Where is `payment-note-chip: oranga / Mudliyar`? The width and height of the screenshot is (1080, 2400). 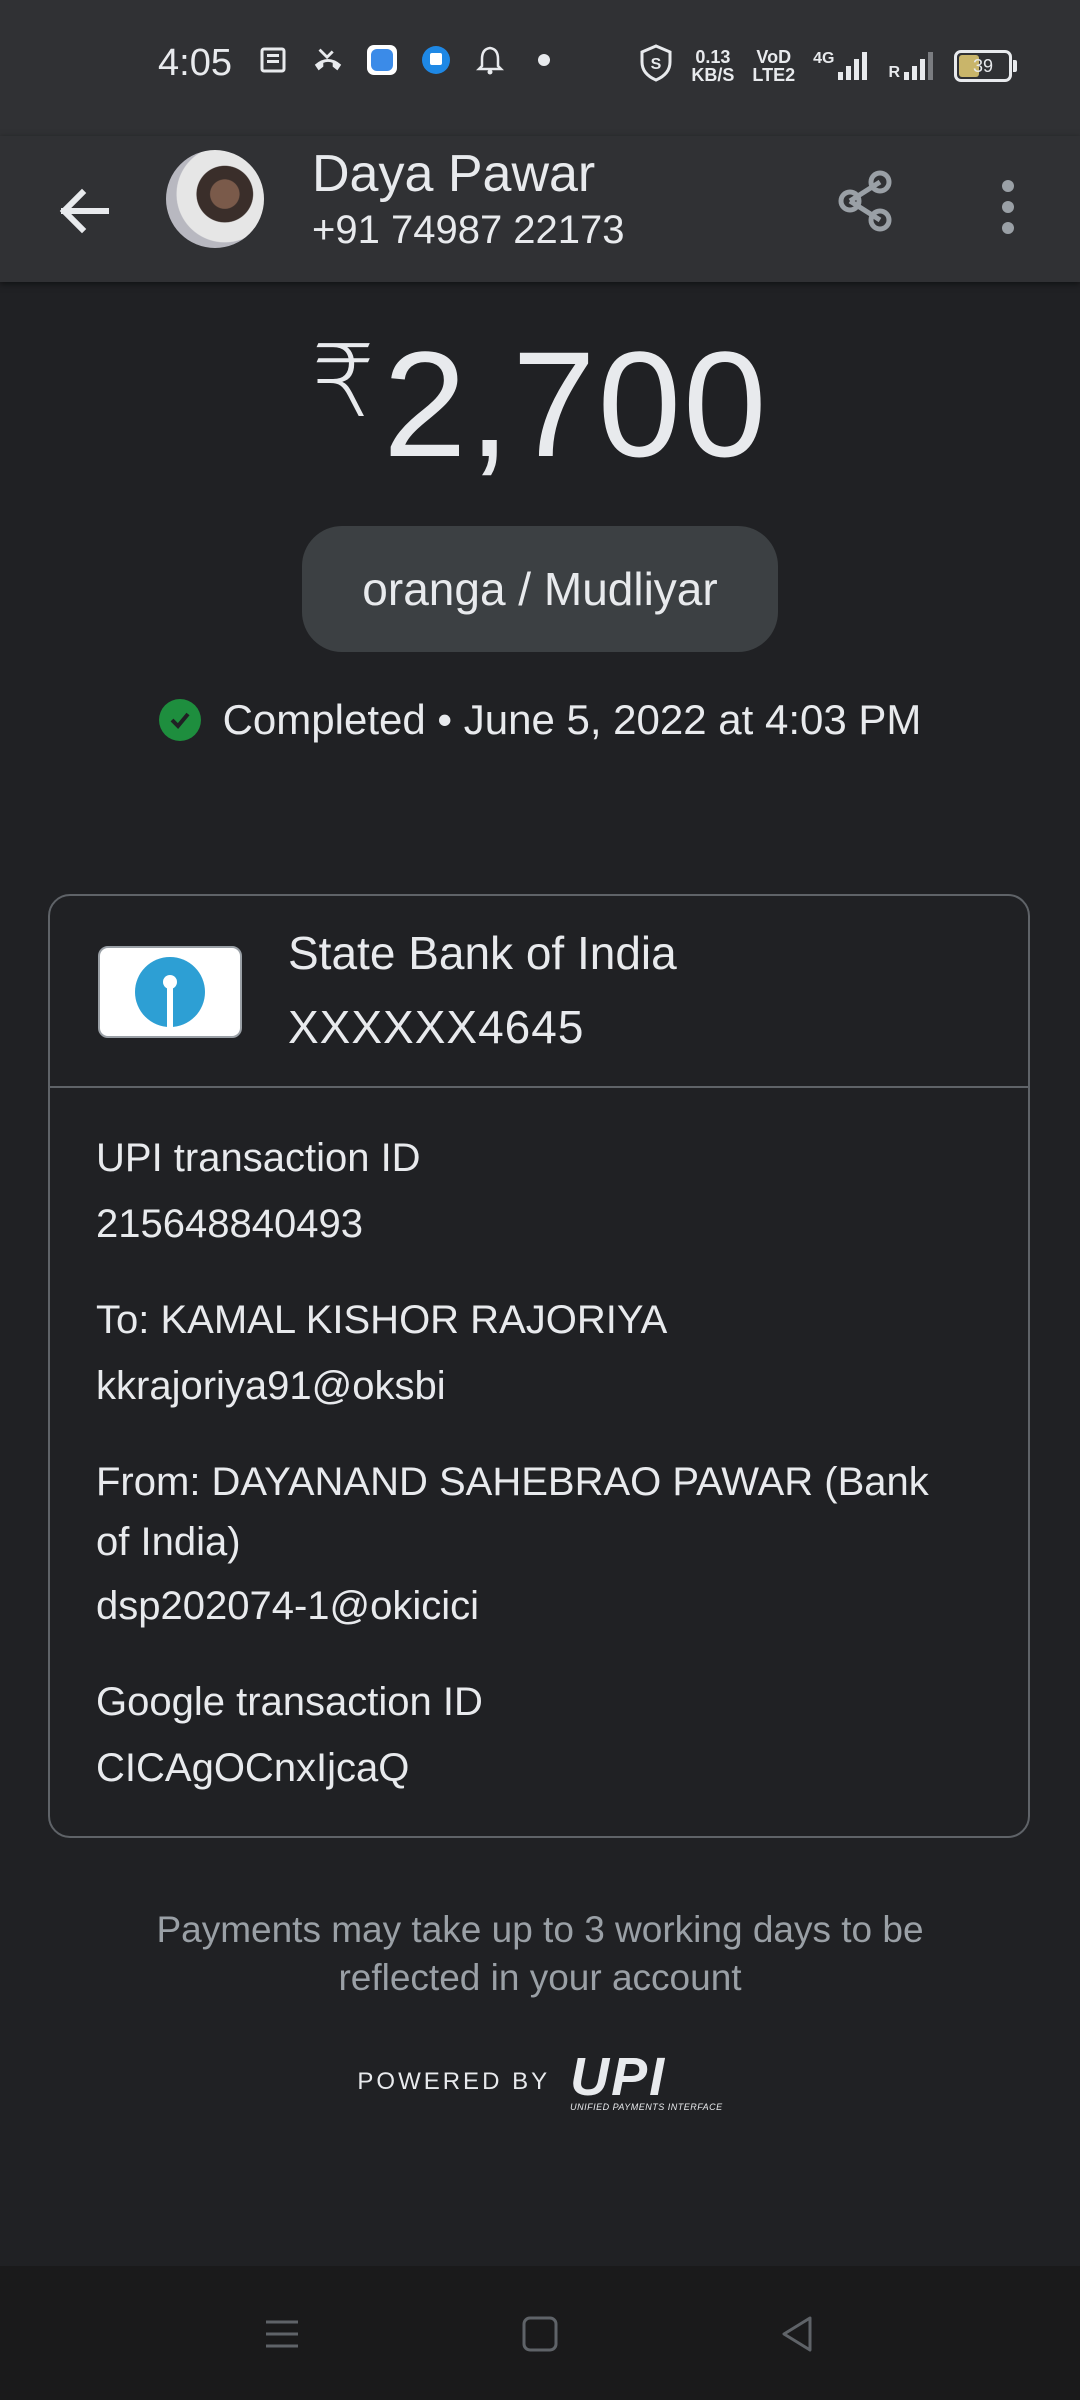 payment-note-chip: oranga / Mudliyar is located at coordinates (540, 589).